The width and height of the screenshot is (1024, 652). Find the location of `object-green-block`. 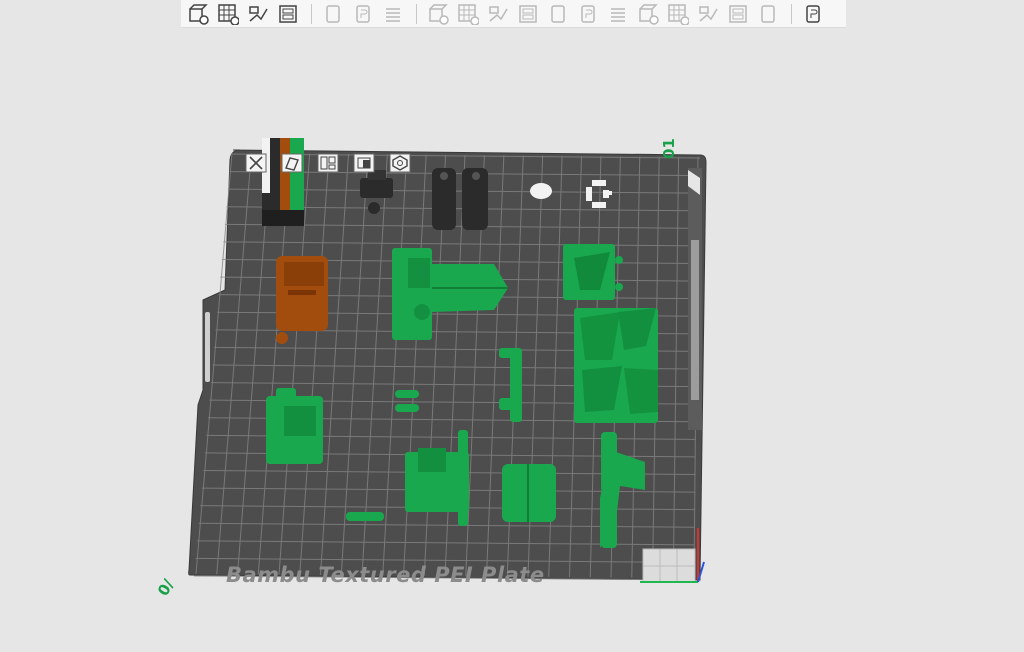

object-green-block is located at coordinates (294, 426).